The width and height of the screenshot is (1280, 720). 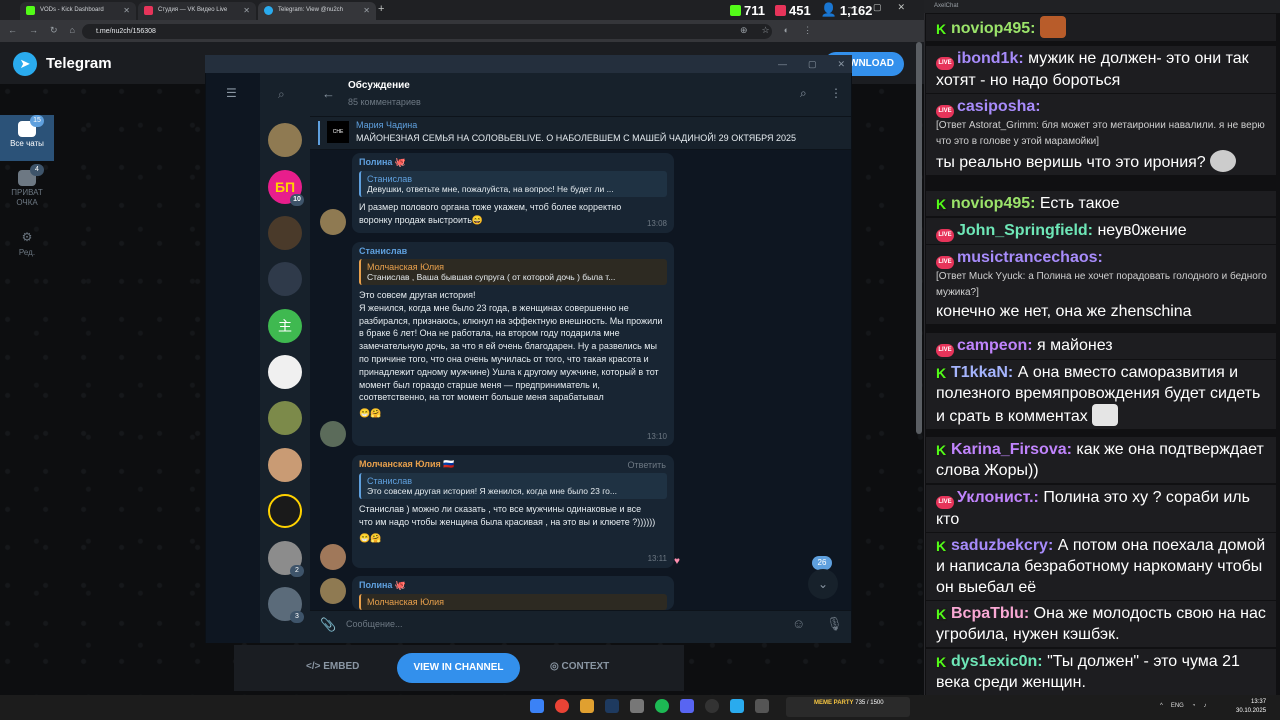 I want to click on reply-button: Ответить, so click(x=647, y=465).